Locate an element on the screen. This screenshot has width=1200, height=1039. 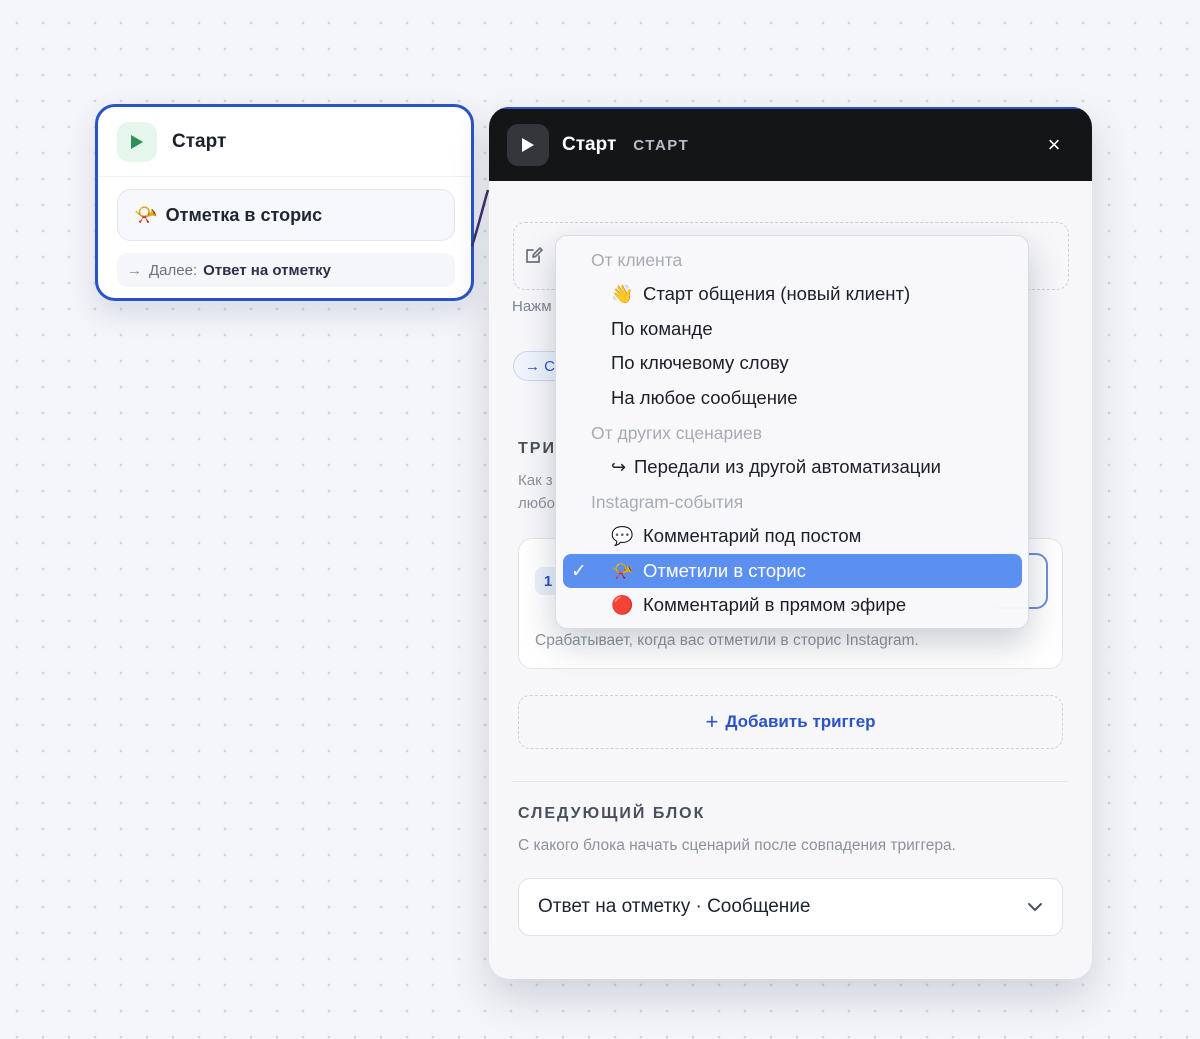
dropdown-item-label: На любое сообщение is located at coordinates (704, 397).